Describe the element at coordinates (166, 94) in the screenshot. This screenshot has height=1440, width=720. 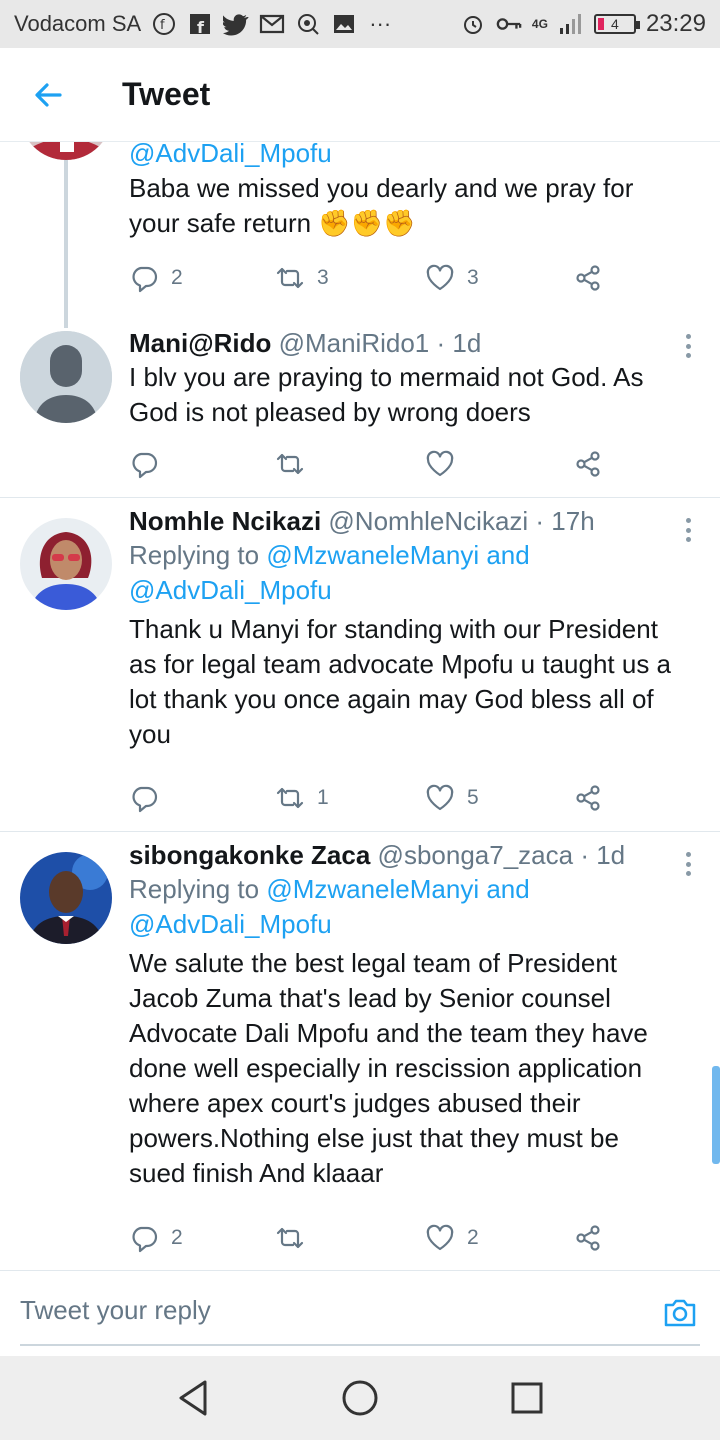
I see `page-title: Tweet` at that location.